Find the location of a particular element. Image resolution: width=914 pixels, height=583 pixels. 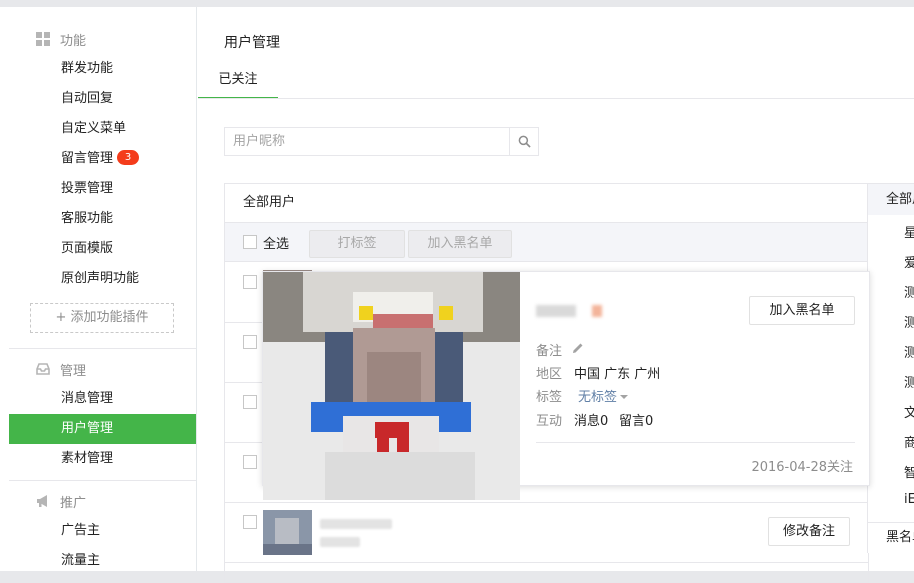

sidebar-item-comments: 留言管理 3 is located at coordinates (102, 159).